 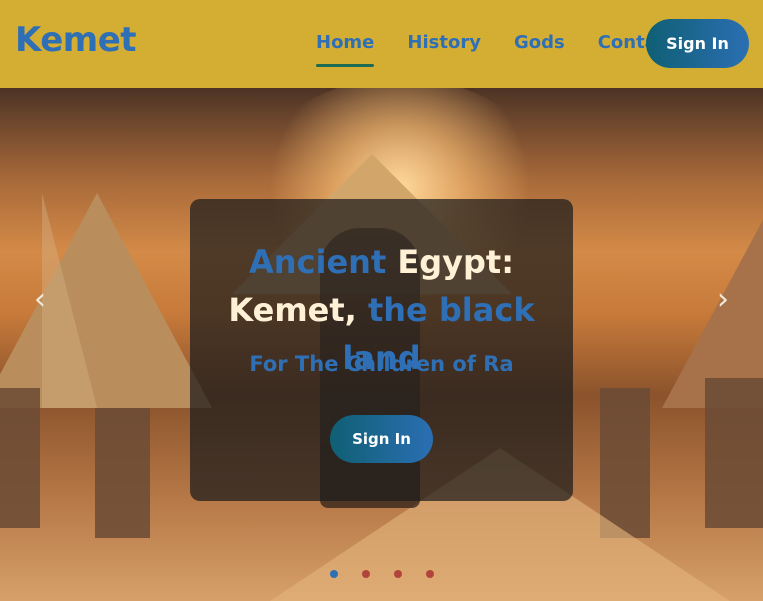 What do you see at coordinates (76, 40) in the screenshot?
I see `brand-logo: Kemet` at bounding box center [76, 40].